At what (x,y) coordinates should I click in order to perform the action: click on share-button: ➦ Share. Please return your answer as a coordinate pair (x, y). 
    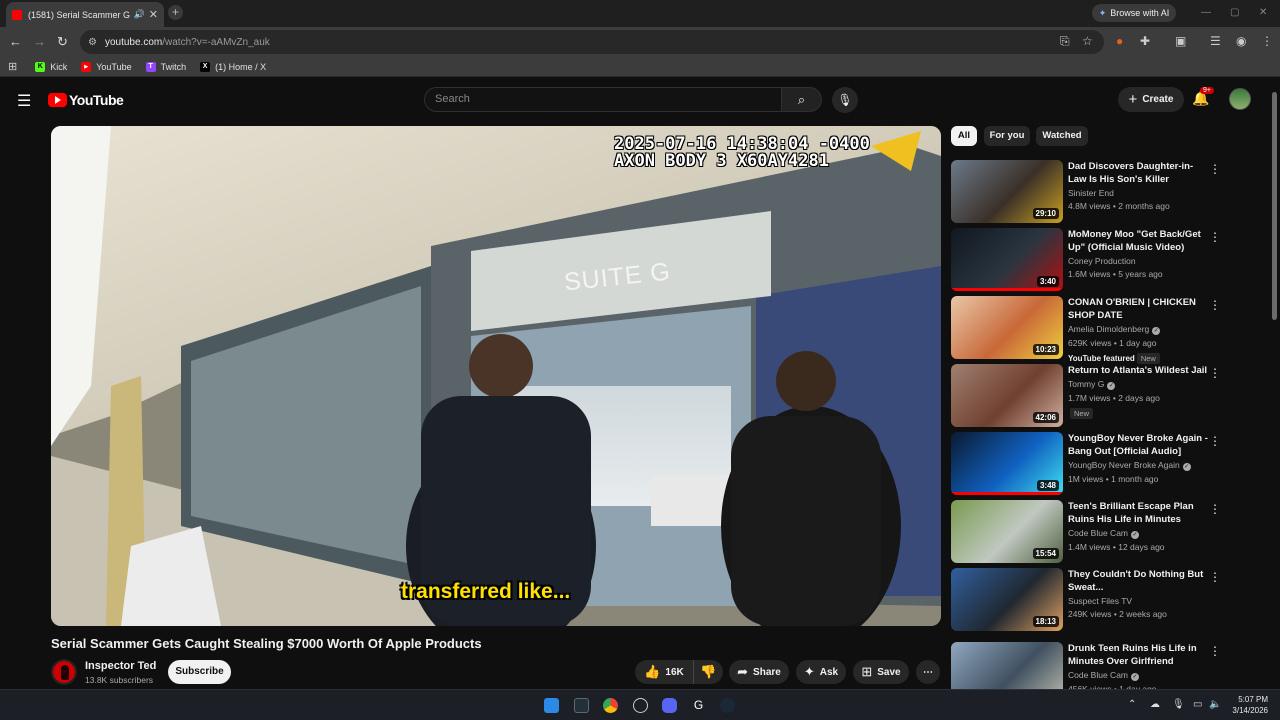
    Looking at the image, I should click on (759, 672).